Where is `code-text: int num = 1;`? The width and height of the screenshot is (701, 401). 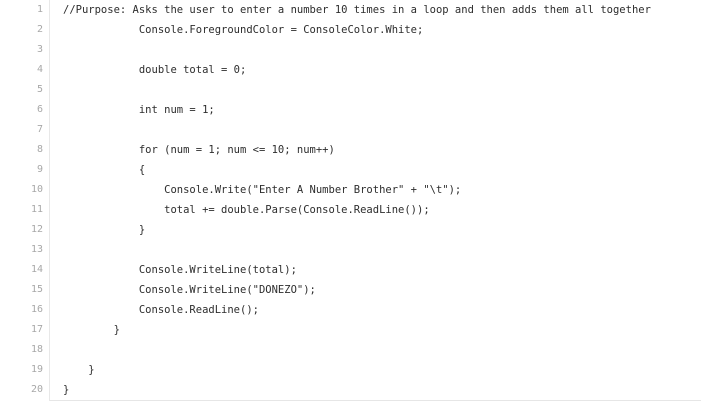 code-text: int num = 1; is located at coordinates (139, 110).